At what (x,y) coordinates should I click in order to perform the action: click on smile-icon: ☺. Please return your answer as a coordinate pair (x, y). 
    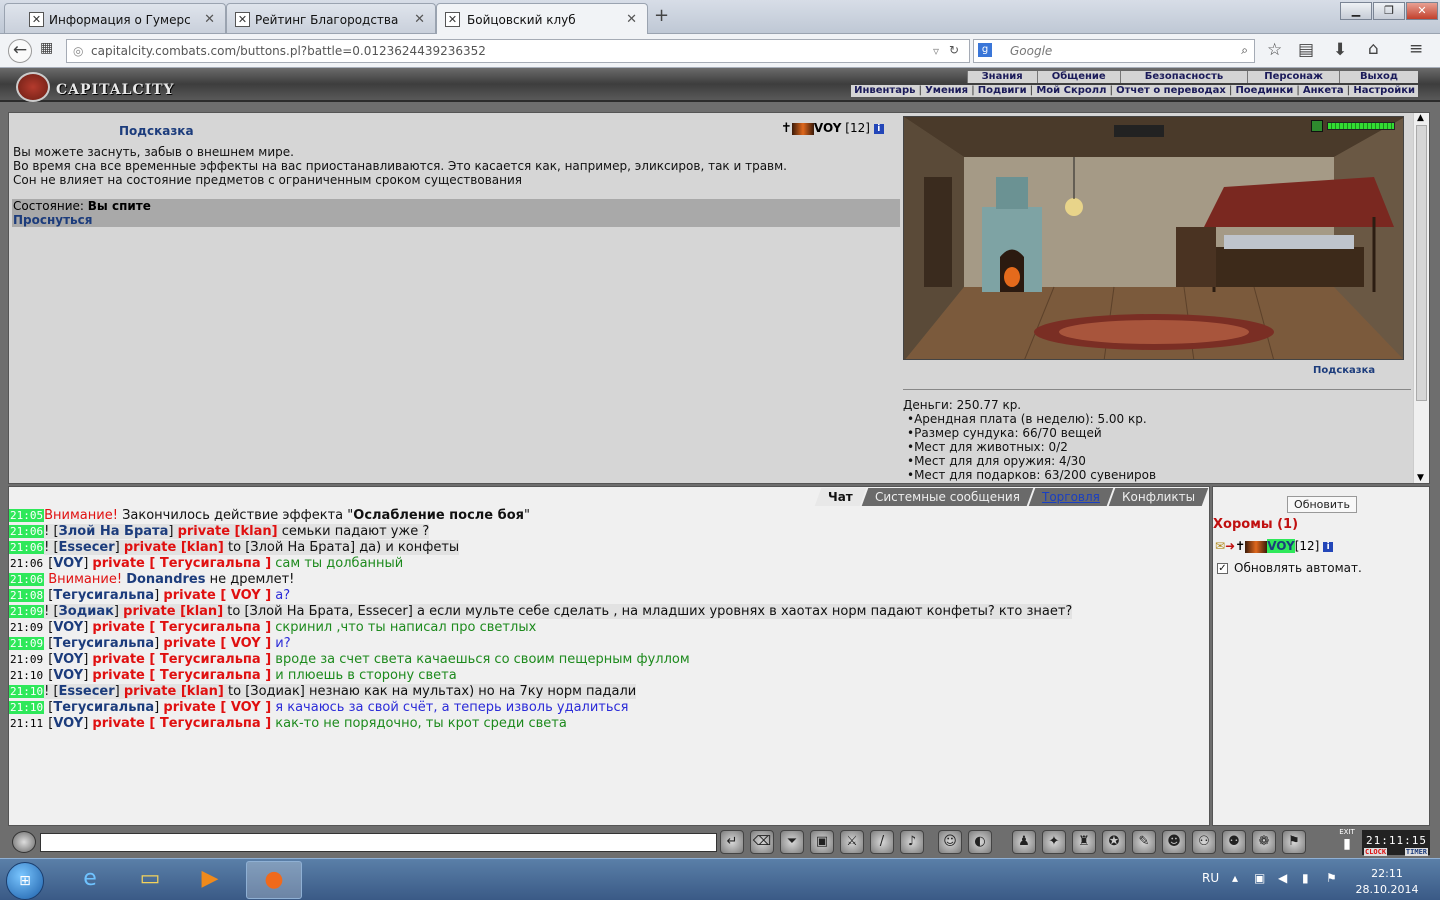
    Looking at the image, I should click on (950, 842).